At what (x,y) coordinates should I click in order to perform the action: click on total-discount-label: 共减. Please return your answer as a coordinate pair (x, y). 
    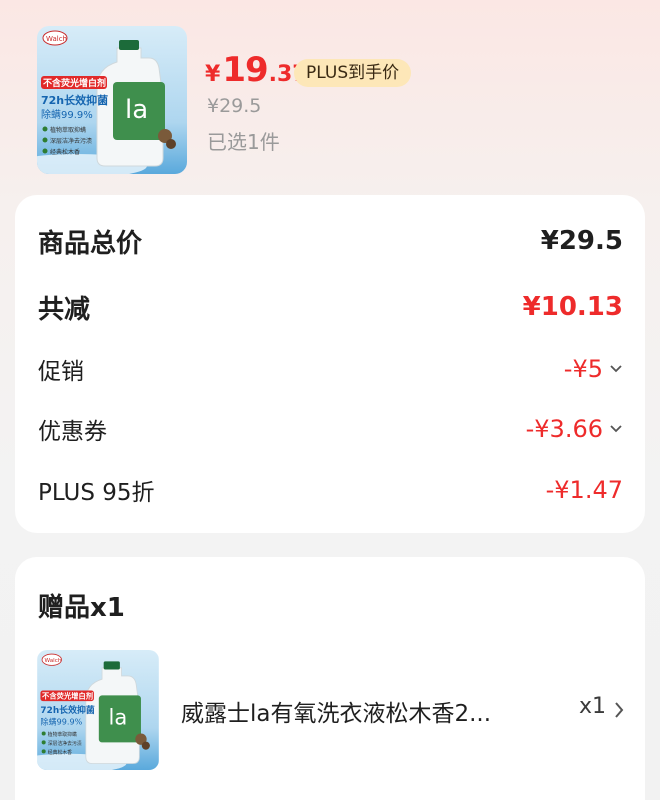
    Looking at the image, I should click on (64, 309).